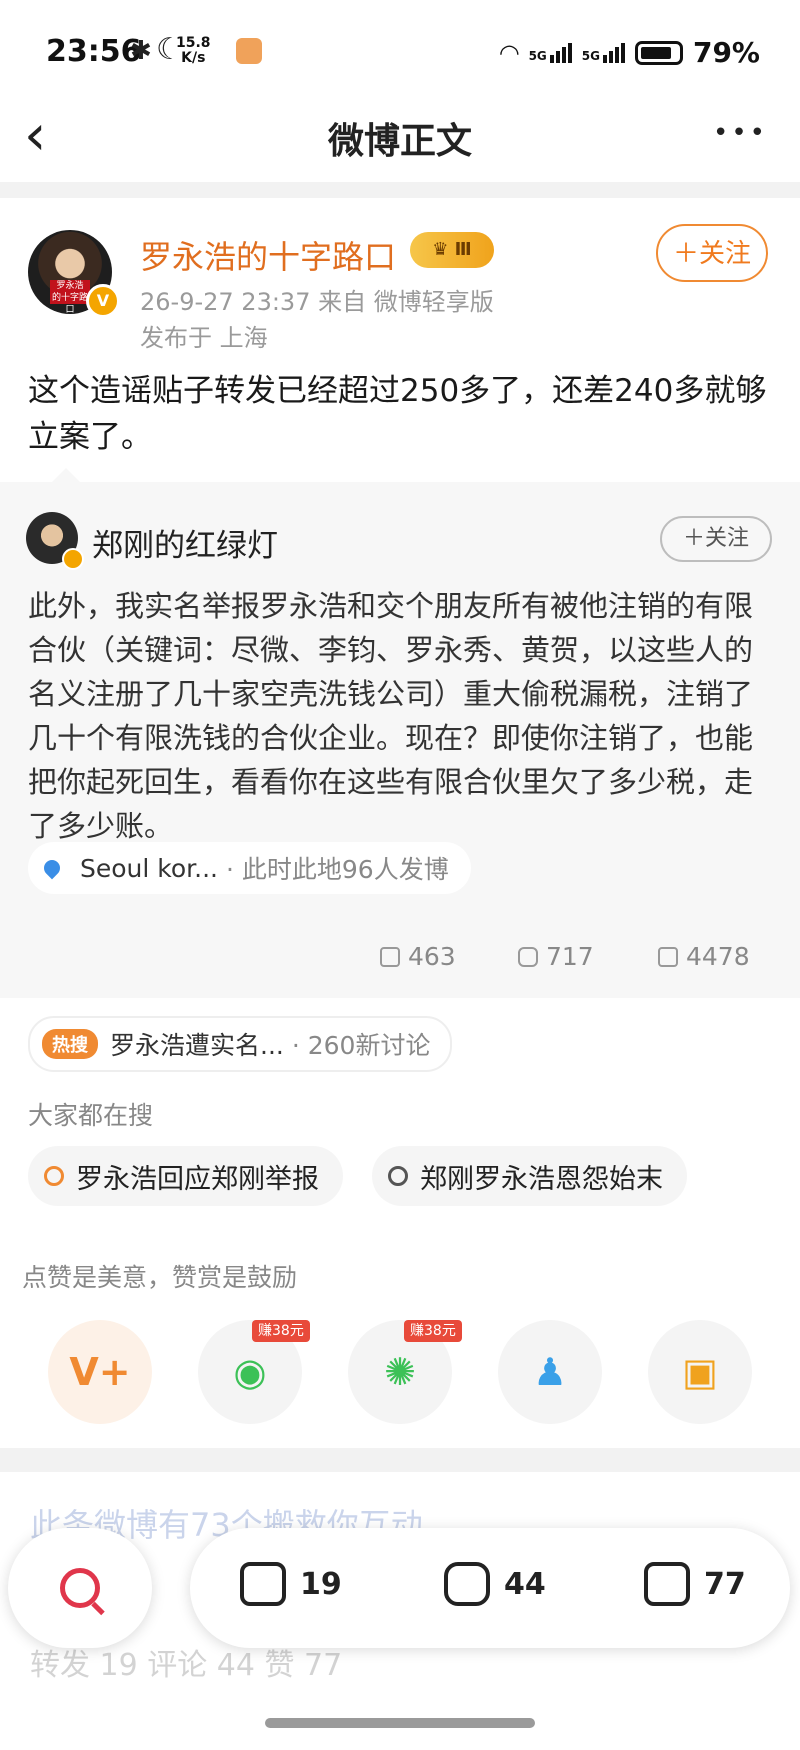 Image resolution: width=800 pixels, height=1750 pixels. What do you see at coordinates (268, 255) in the screenshot?
I see `author-name: 罗永浩的十字路口` at bounding box center [268, 255].